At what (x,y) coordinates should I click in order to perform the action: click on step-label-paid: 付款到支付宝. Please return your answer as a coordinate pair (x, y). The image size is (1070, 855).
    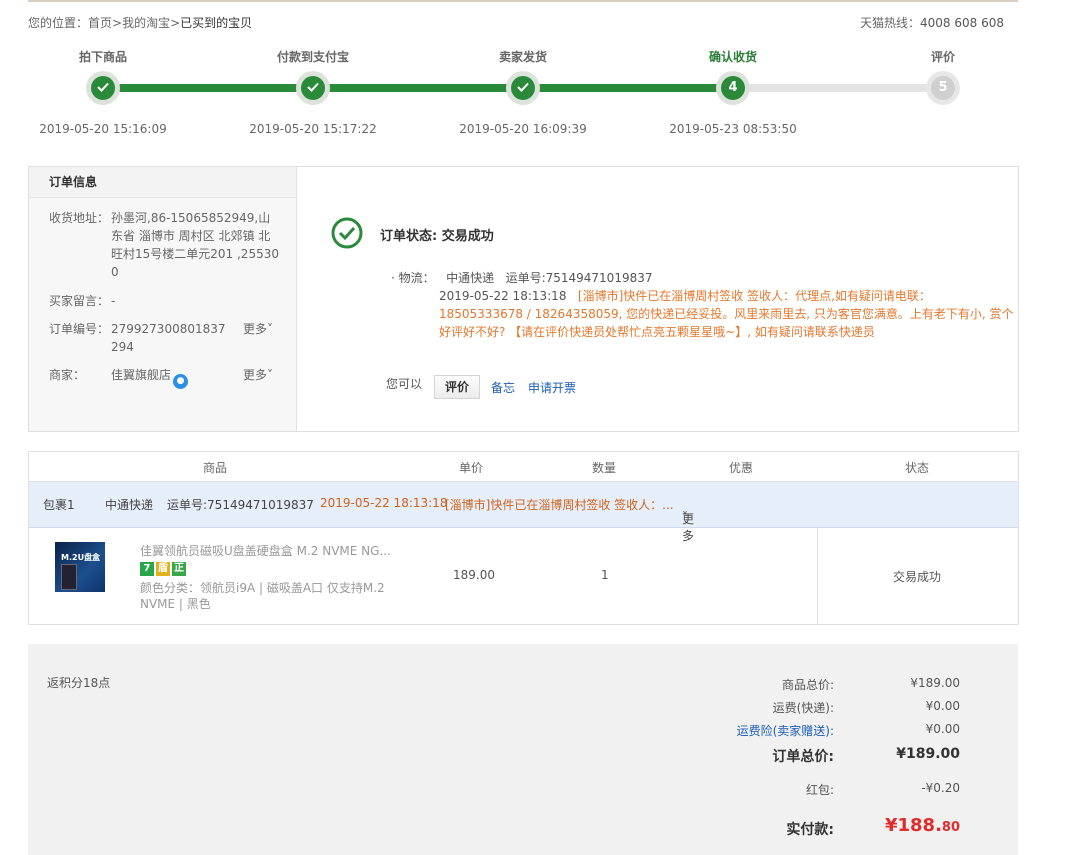
    Looking at the image, I should click on (312, 57).